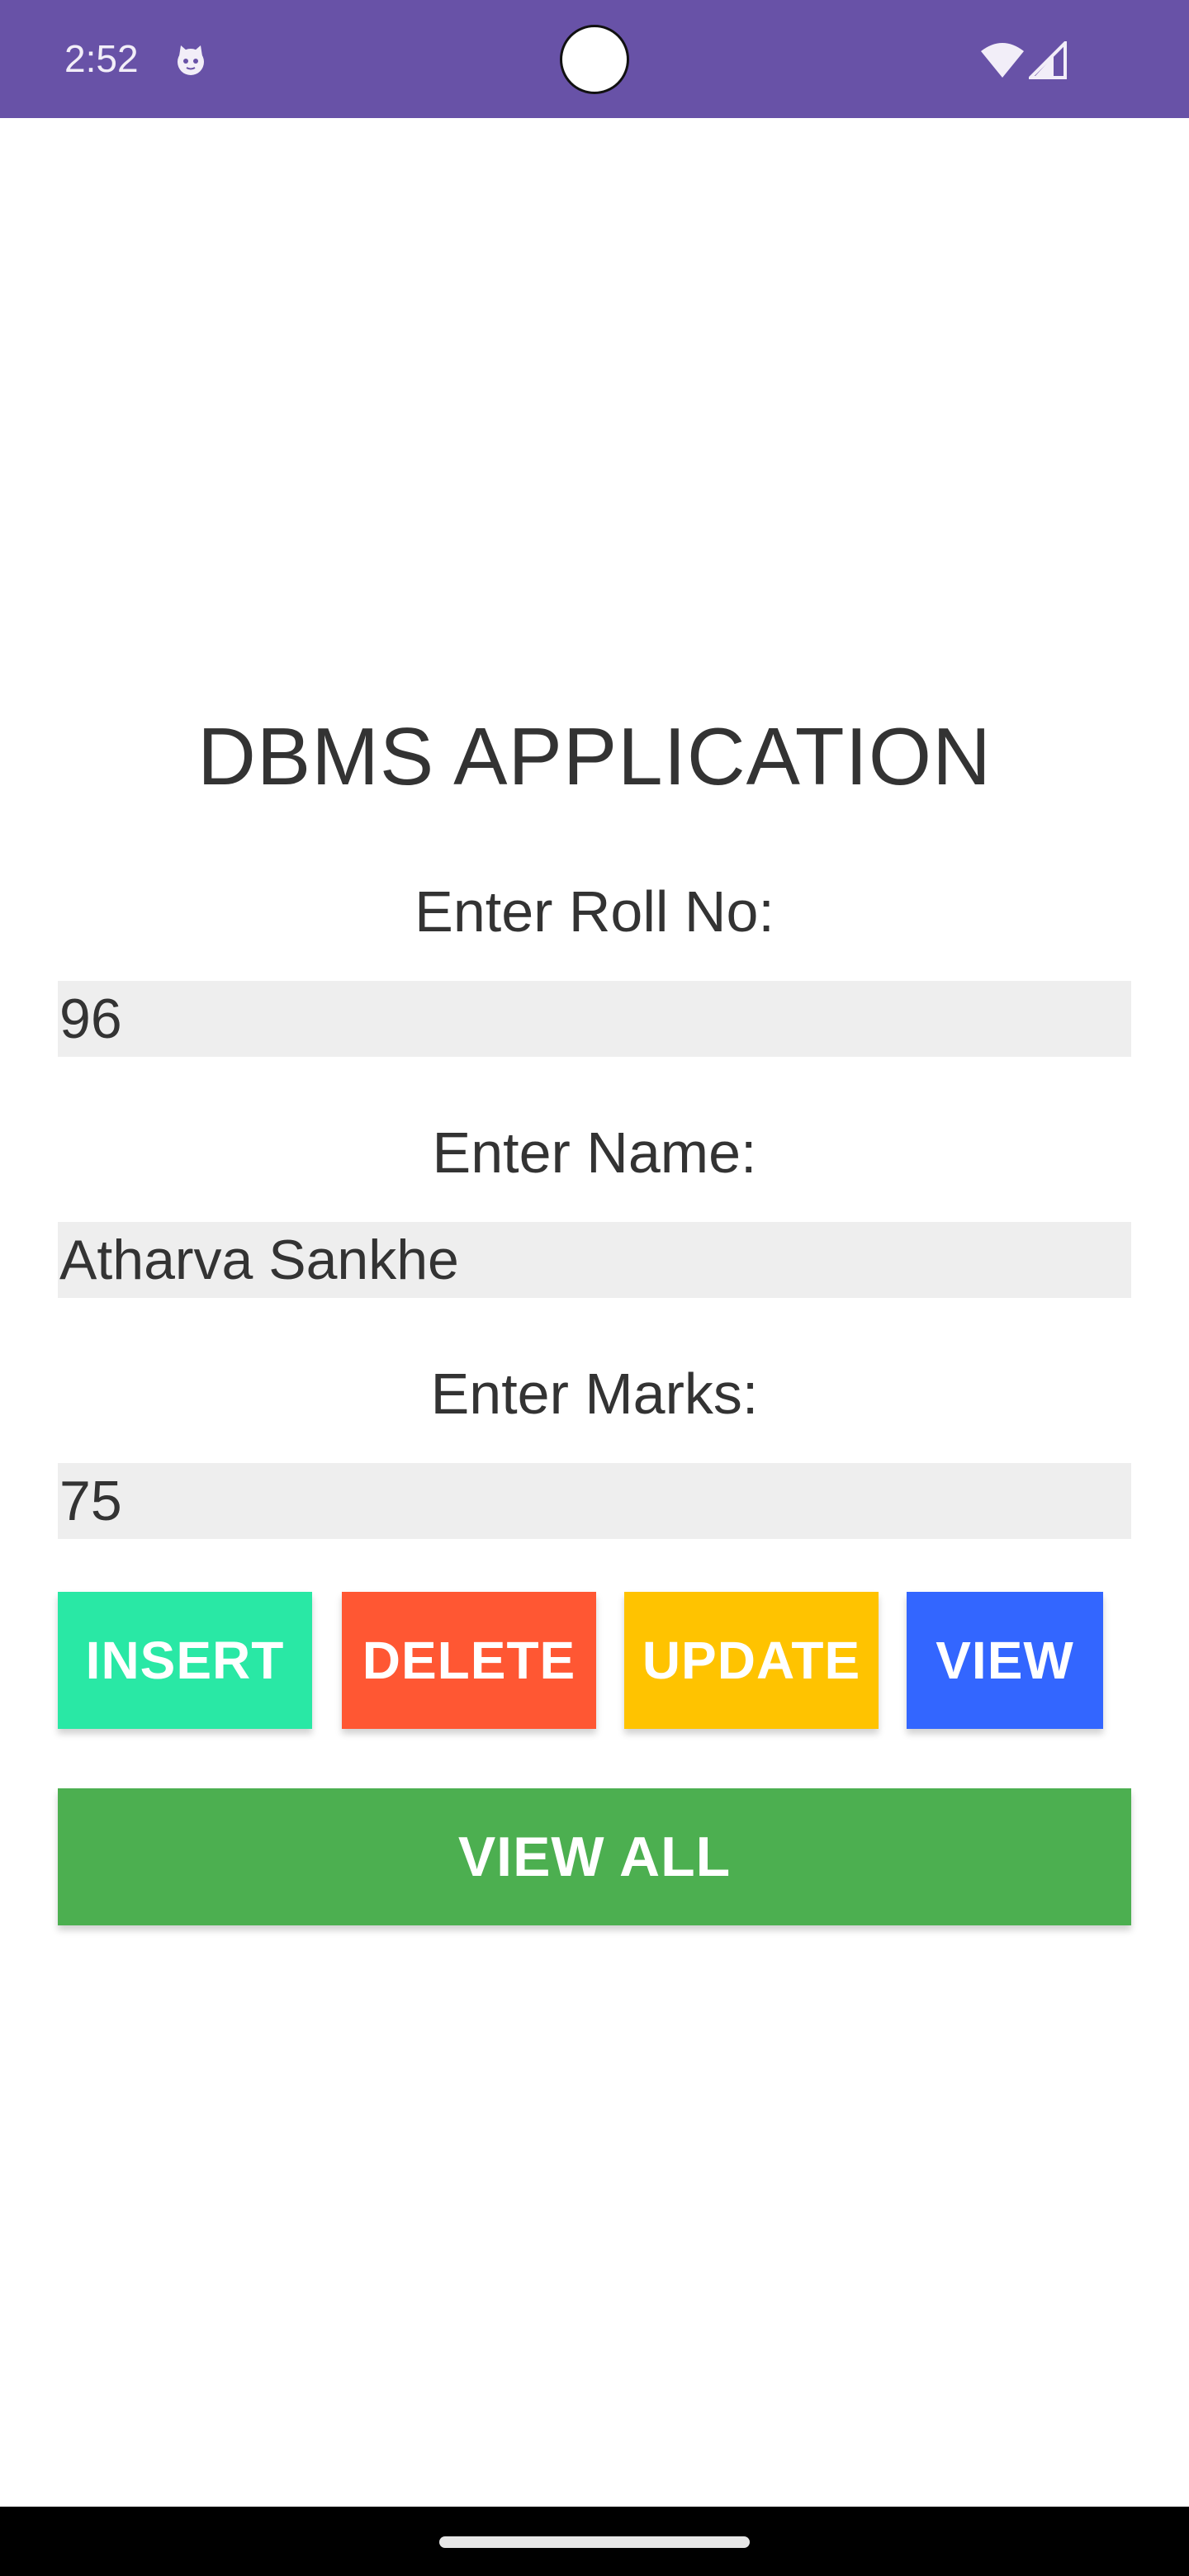 Image resolution: width=1189 pixels, height=2576 pixels. What do you see at coordinates (751, 1660) in the screenshot?
I see `update-button: UPDATE` at bounding box center [751, 1660].